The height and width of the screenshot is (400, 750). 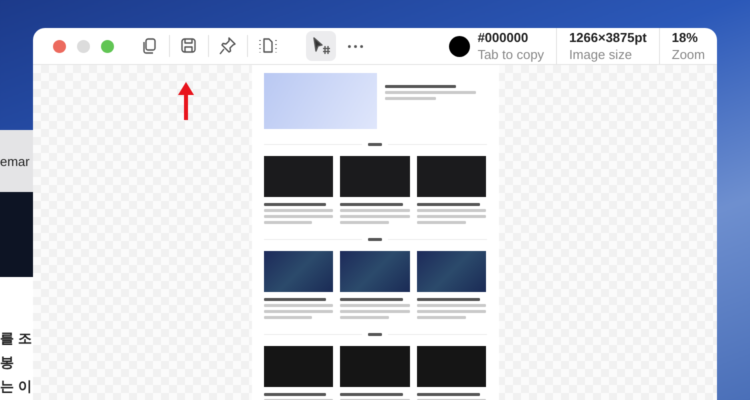 What do you see at coordinates (355, 46) in the screenshot?
I see `more-icon` at bounding box center [355, 46].